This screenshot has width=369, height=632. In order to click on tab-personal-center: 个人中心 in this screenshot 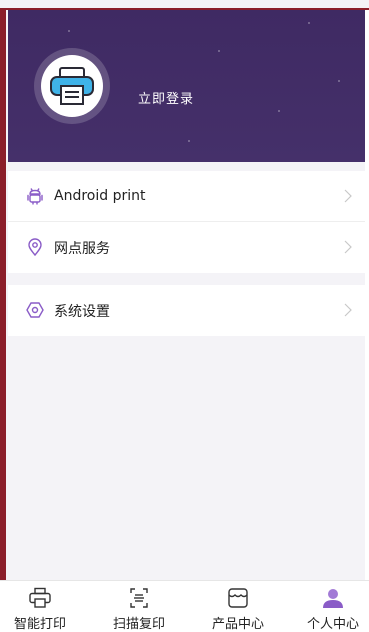, I will do `click(333, 606)`.